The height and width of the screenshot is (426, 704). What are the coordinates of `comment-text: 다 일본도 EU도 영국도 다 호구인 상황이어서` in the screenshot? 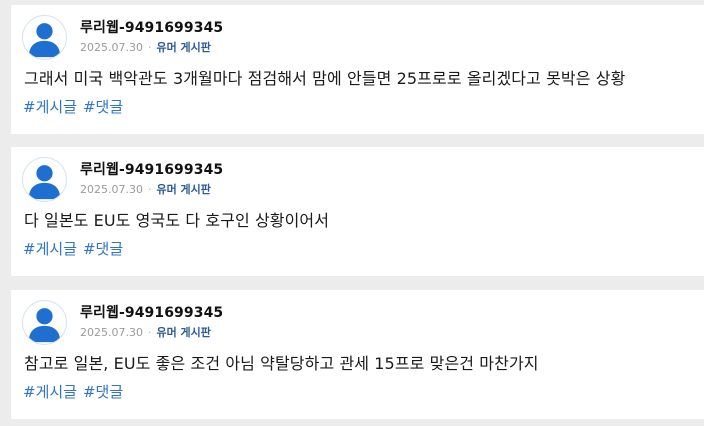 It's located at (177, 220).